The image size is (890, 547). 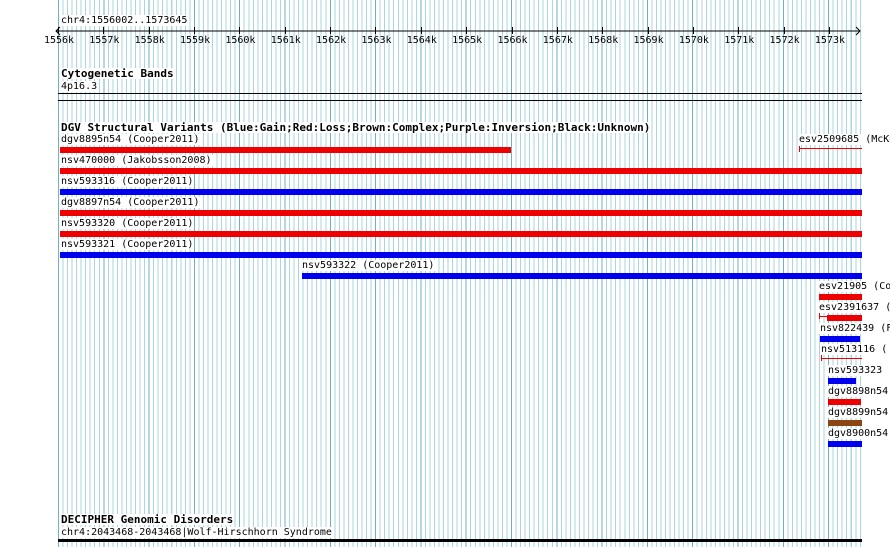 What do you see at coordinates (829, 40) in the screenshot?
I see `ruler-tick-label: 1573k` at bounding box center [829, 40].